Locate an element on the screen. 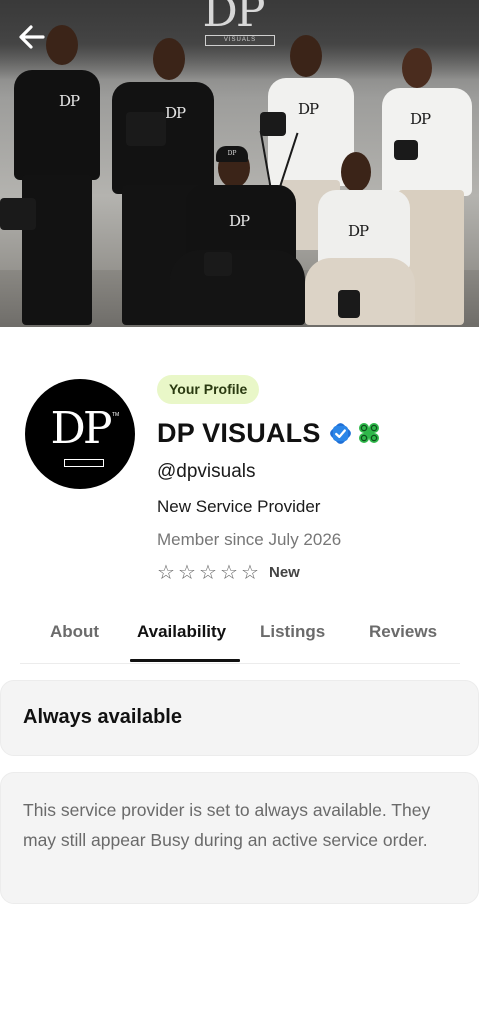 The image size is (479, 1024). member-since: Member since July 2026 is located at coordinates (249, 539).